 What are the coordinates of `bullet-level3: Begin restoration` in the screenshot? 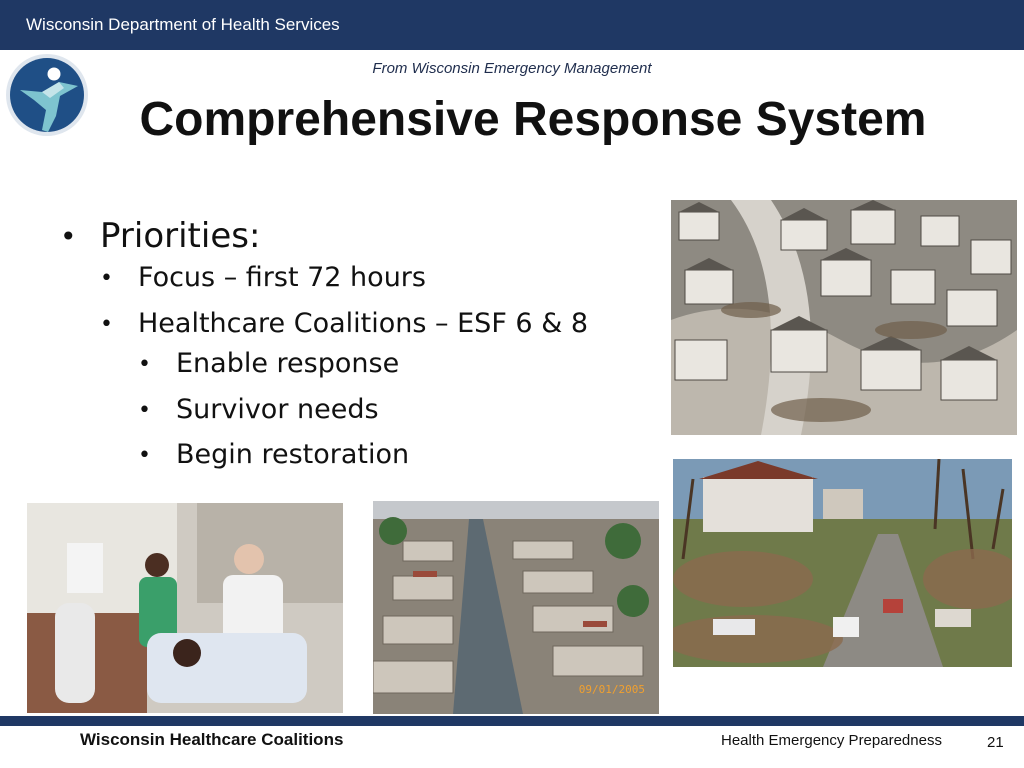 It's located at (293, 454).